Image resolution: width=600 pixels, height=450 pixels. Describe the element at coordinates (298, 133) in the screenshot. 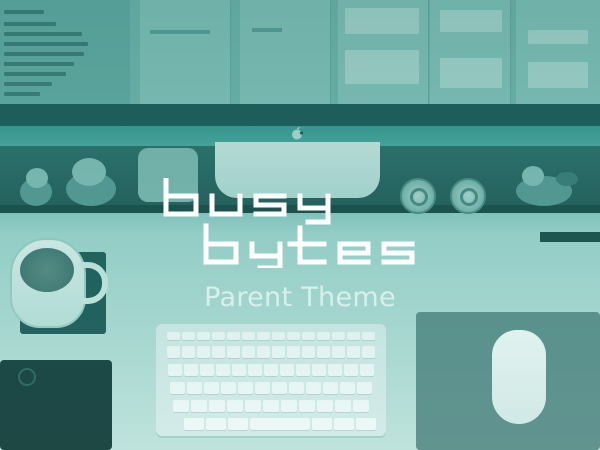

I see `apple-logo-icon` at that location.